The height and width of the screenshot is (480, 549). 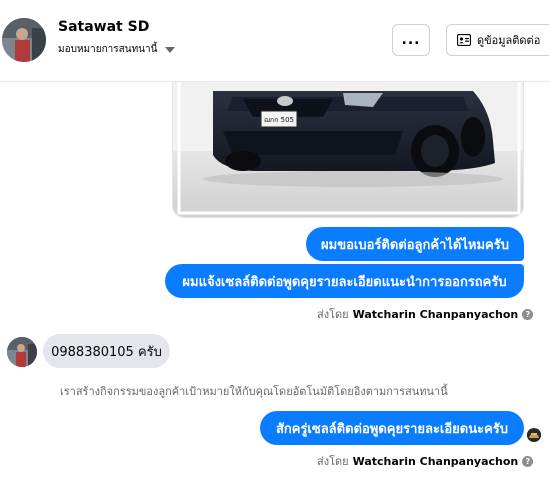 What do you see at coordinates (108, 49) in the screenshot?
I see `assign-conversation-label: มอบหมายการสนทนานี้` at bounding box center [108, 49].